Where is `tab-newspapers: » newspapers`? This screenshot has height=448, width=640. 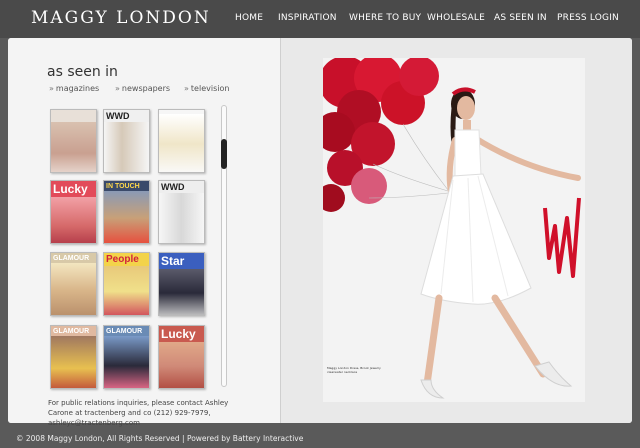
tab-newspapers: » newspapers is located at coordinates (142, 88).